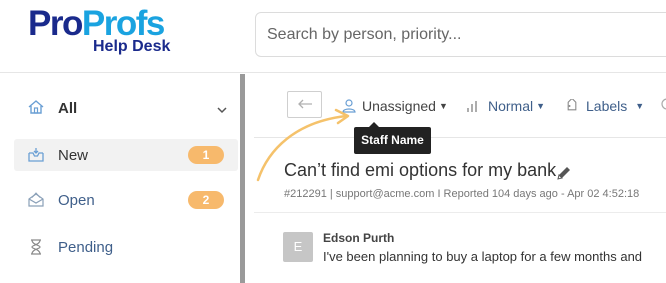  Describe the element at coordinates (359, 238) in the screenshot. I see `sender-name: Edson Purth` at that location.